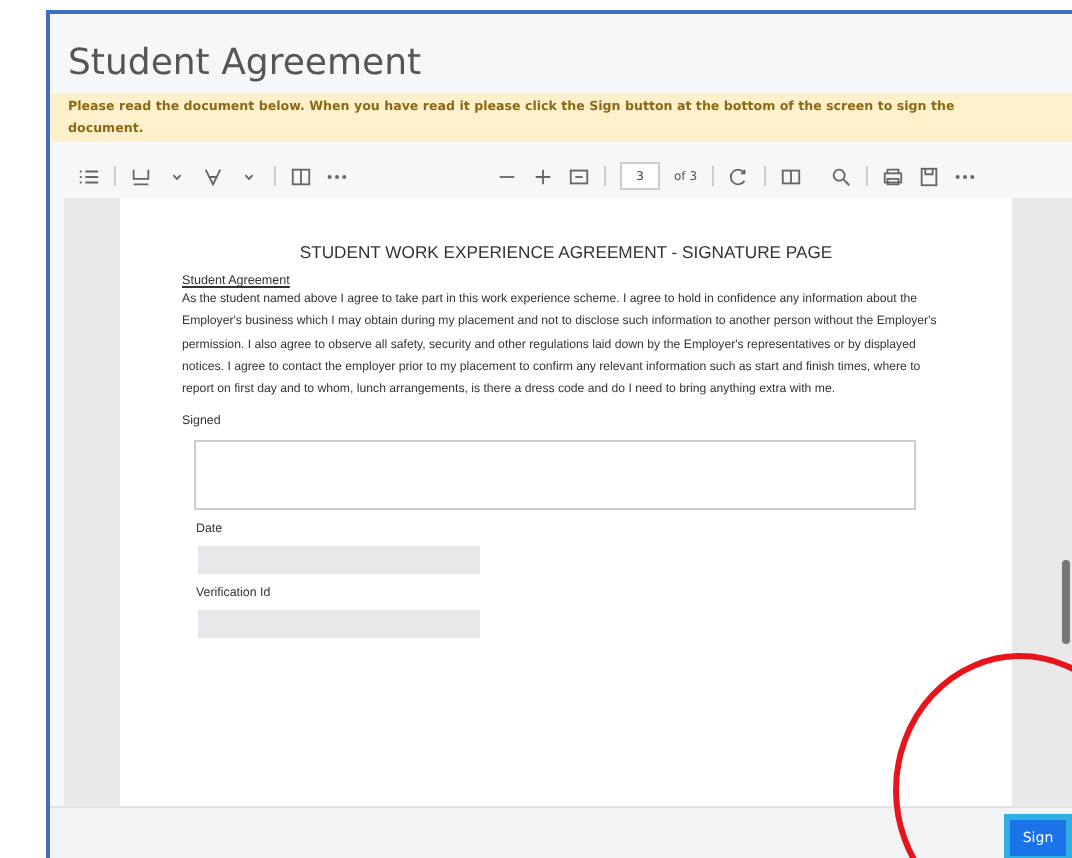 This screenshot has width=1072, height=858. Describe the element at coordinates (566, 252) in the screenshot. I see `document-heading: STUDENT WORK EXPERIENCE AGREEMENT - SIGNATURE PAGE` at that location.